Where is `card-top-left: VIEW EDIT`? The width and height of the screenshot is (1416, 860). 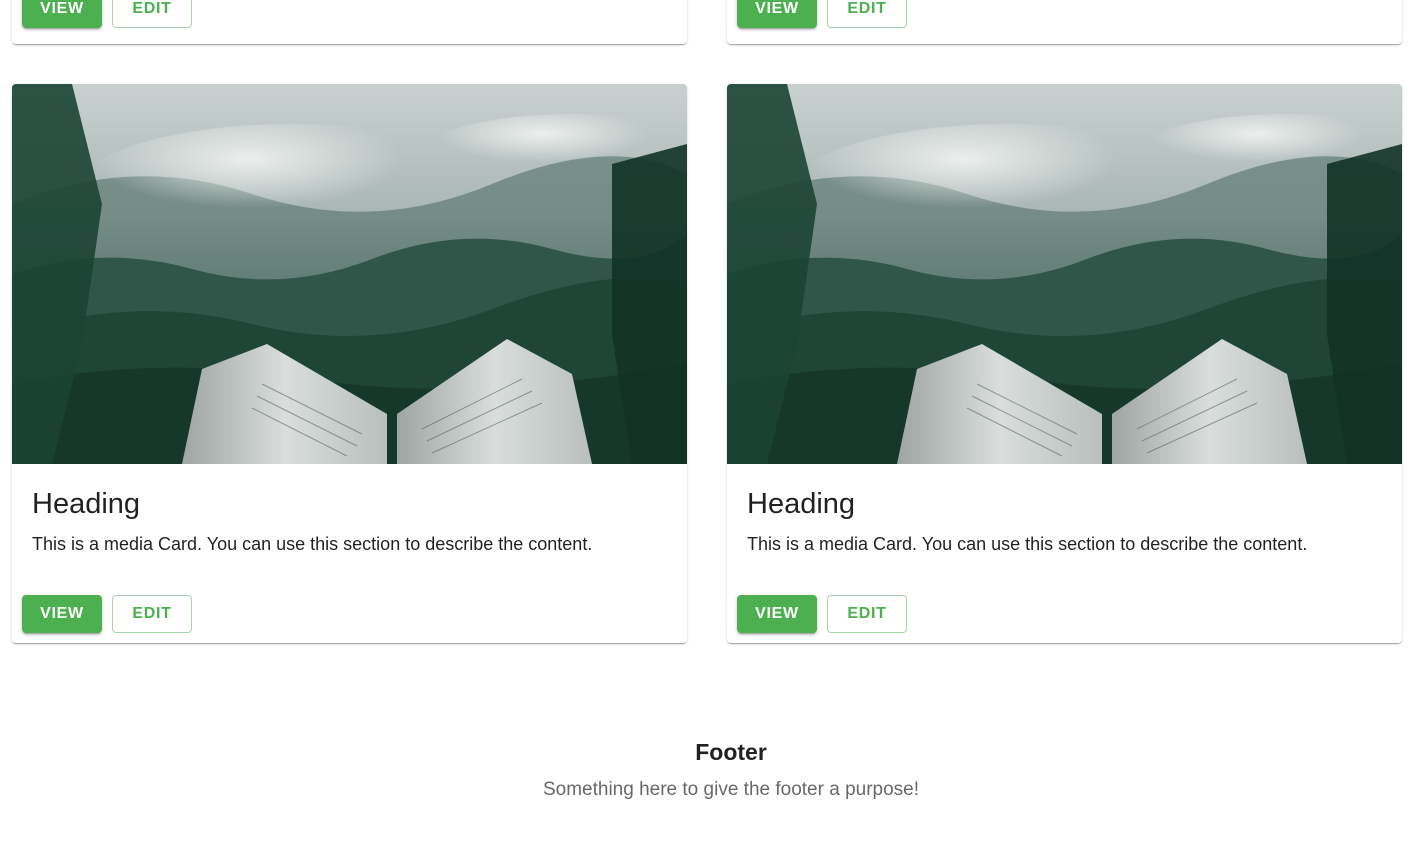
card-top-left: VIEW EDIT is located at coordinates (349, 22).